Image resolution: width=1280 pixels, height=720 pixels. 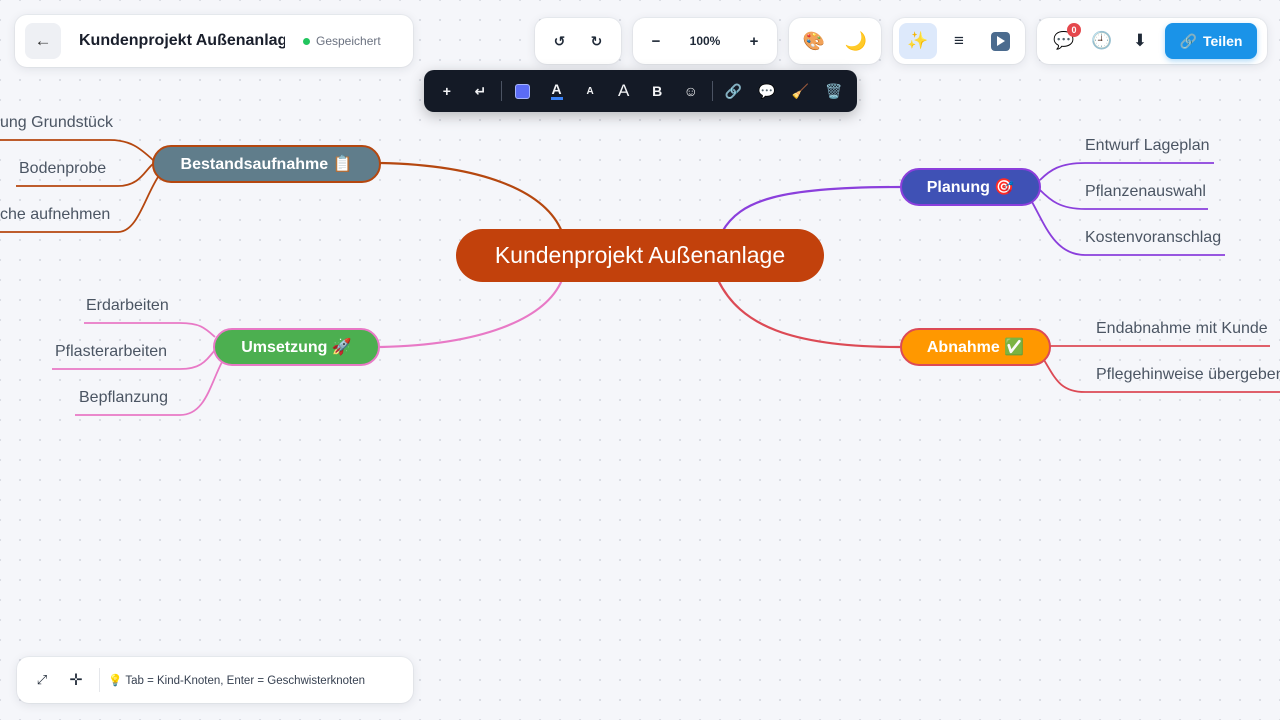 I want to click on dark-mode-button: 🌙, so click(x=856, y=41).